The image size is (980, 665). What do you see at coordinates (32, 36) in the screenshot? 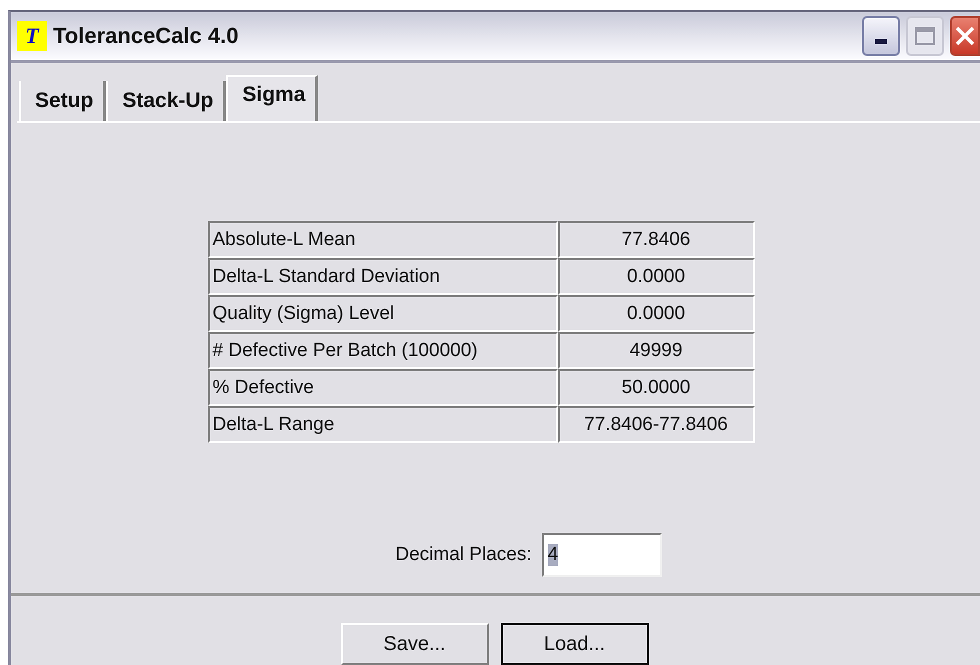
I see `app-logo: T` at bounding box center [32, 36].